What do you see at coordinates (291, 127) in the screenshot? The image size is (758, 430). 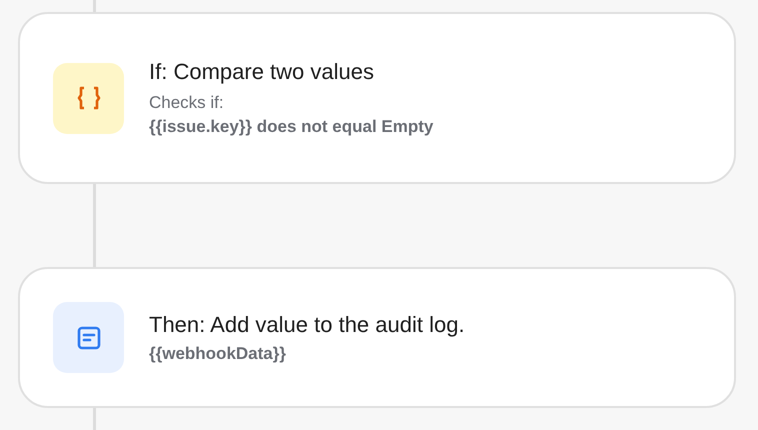 I see `step-detail: {{issue.key}} does not equal Empty` at bounding box center [291, 127].